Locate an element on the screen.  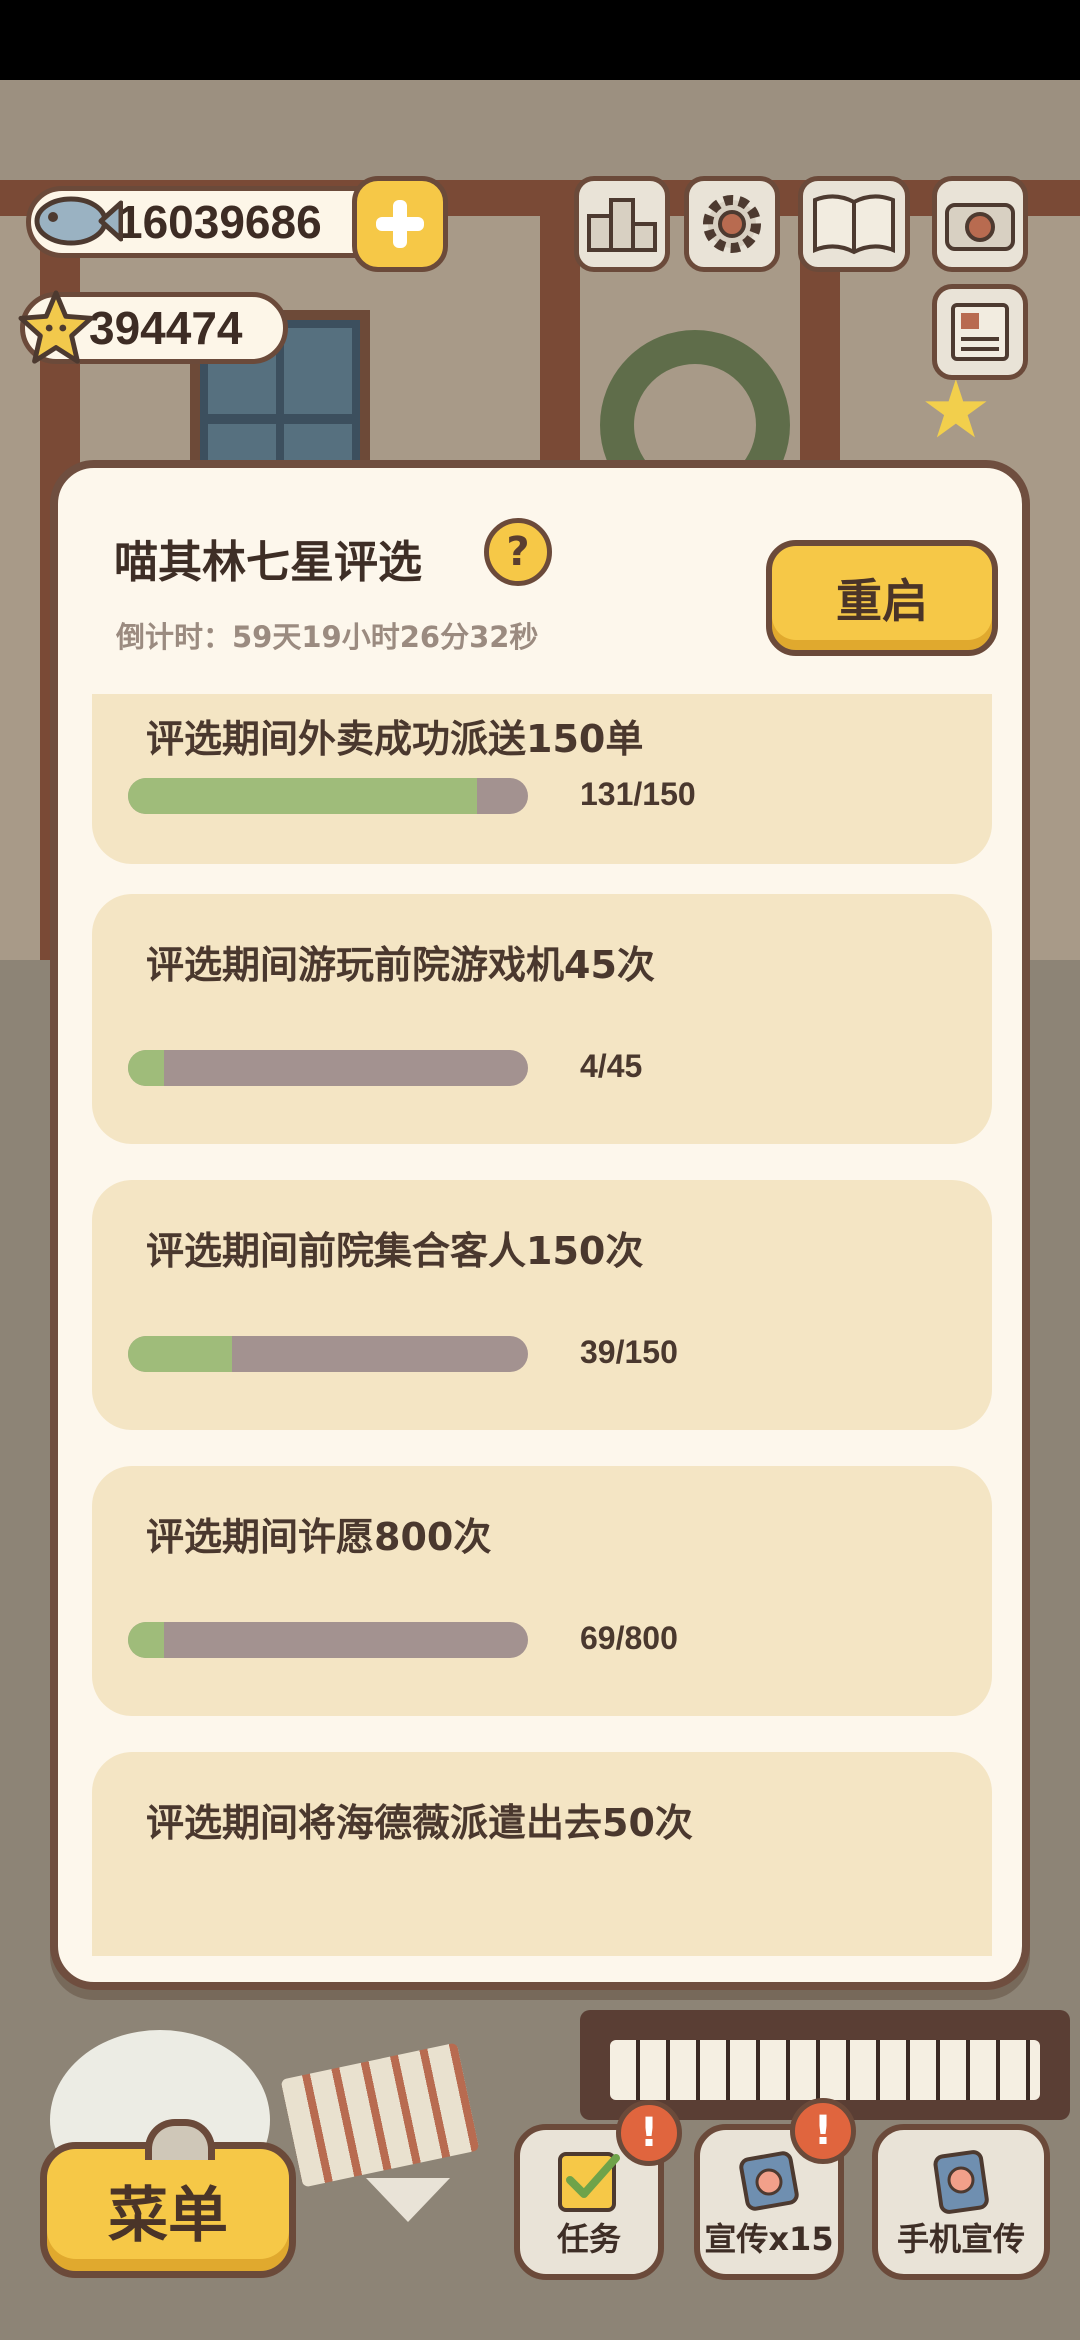
help-icon: ? is located at coordinates (518, 552).